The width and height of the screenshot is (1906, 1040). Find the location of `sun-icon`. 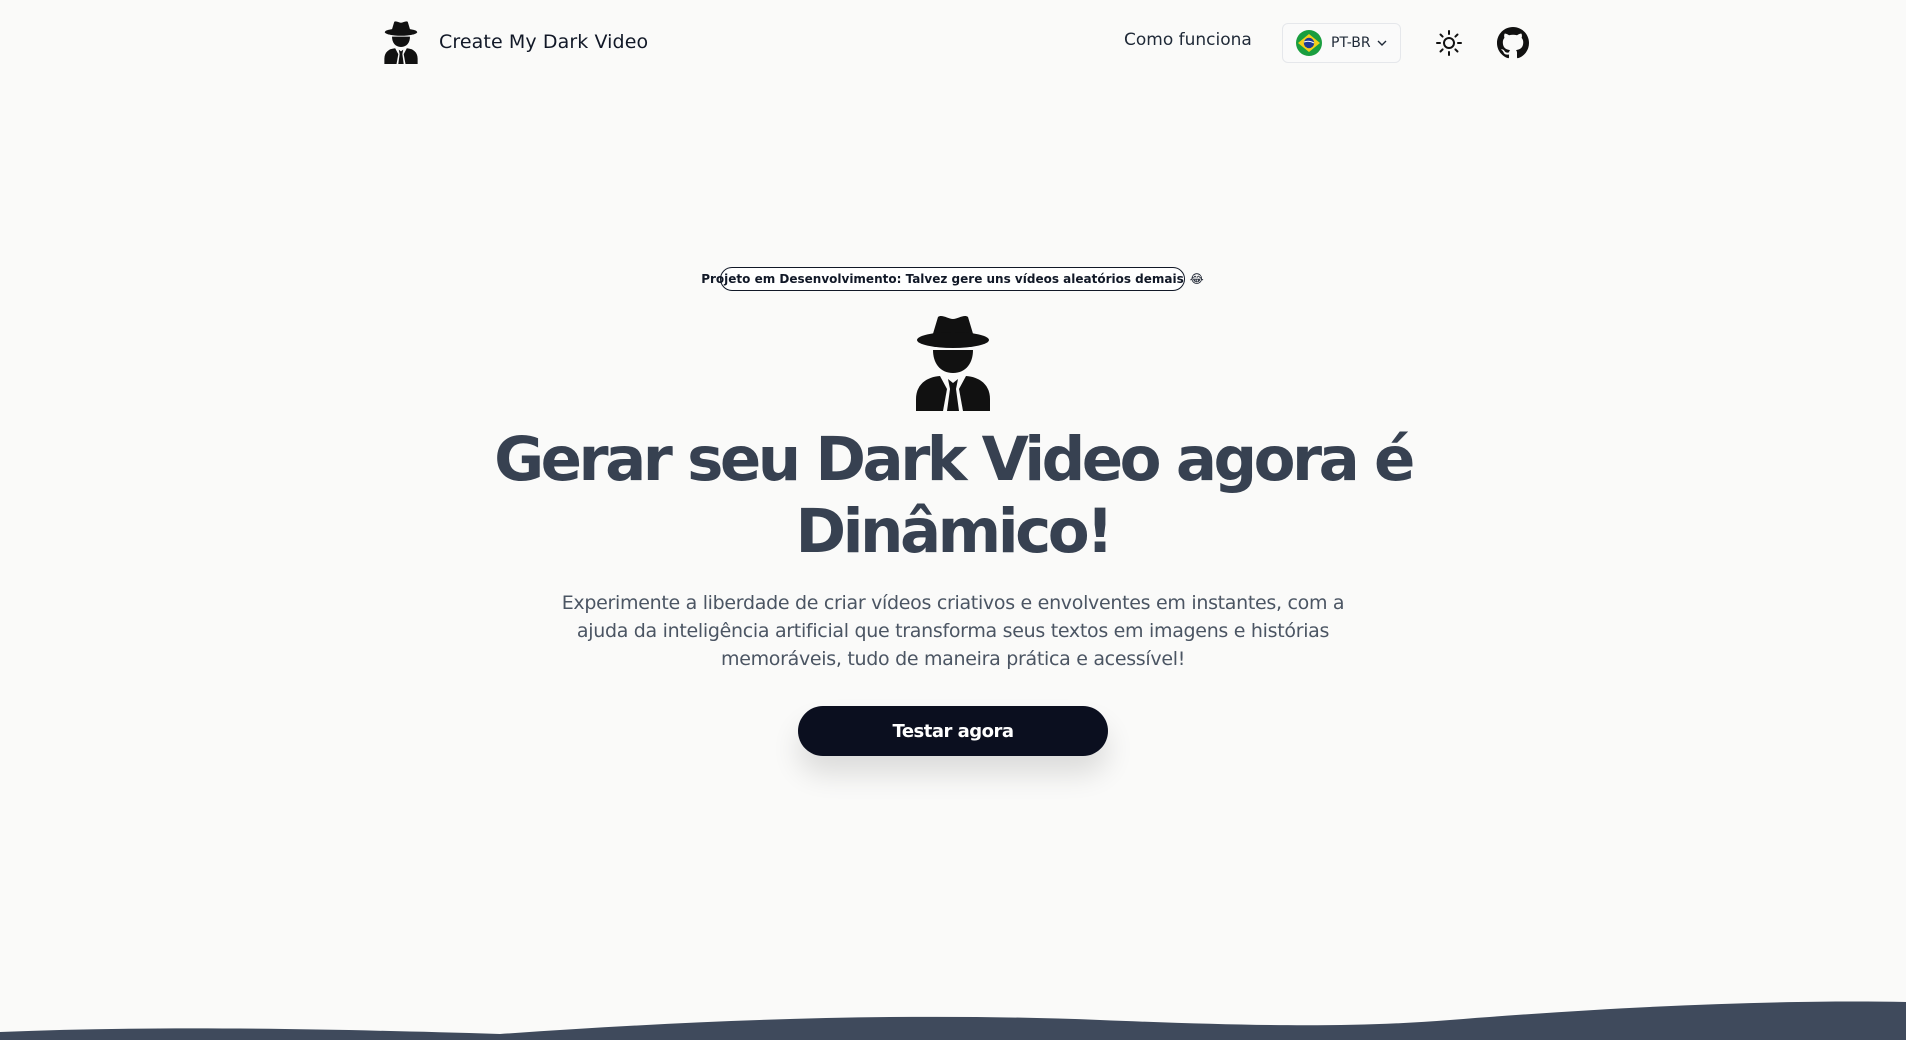

sun-icon is located at coordinates (1449, 43).